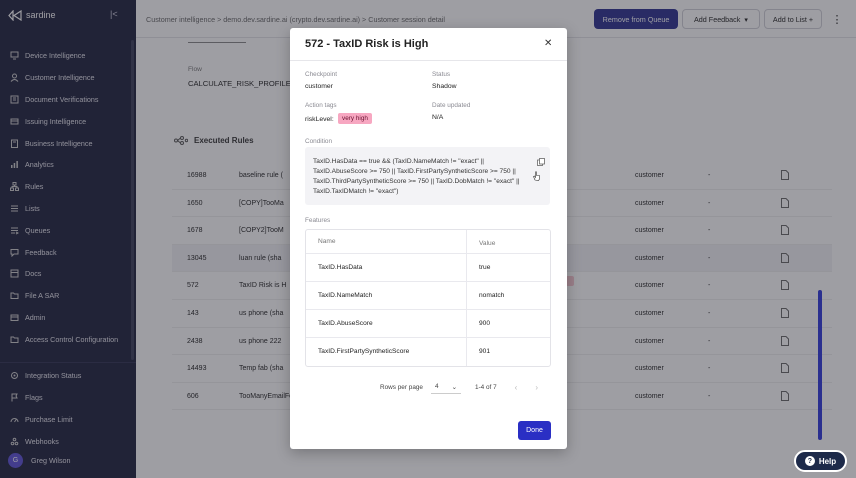 The image size is (856, 478). What do you see at coordinates (428, 324) in the screenshot?
I see `table-row: TaxID.AbuseScore 900` at bounding box center [428, 324].